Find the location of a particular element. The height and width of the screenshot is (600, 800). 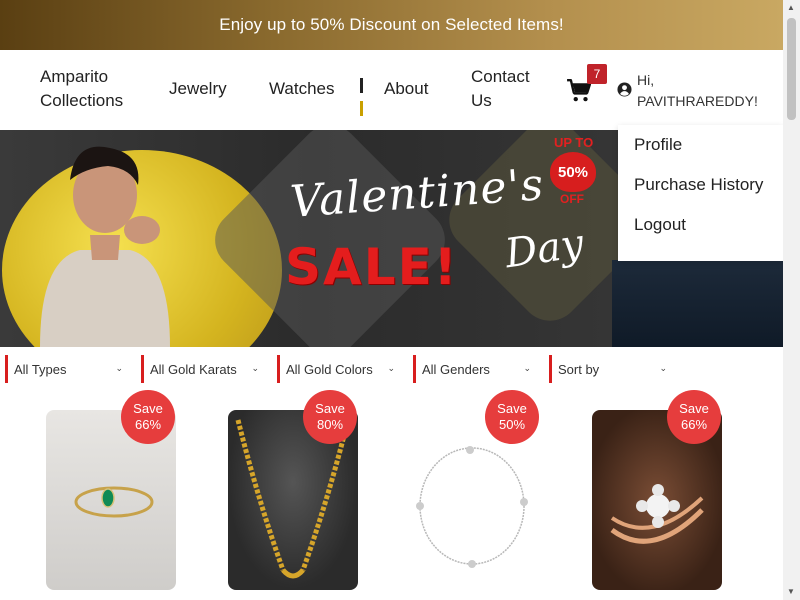

nav-watches: Watches is located at coordinates (302, 89).